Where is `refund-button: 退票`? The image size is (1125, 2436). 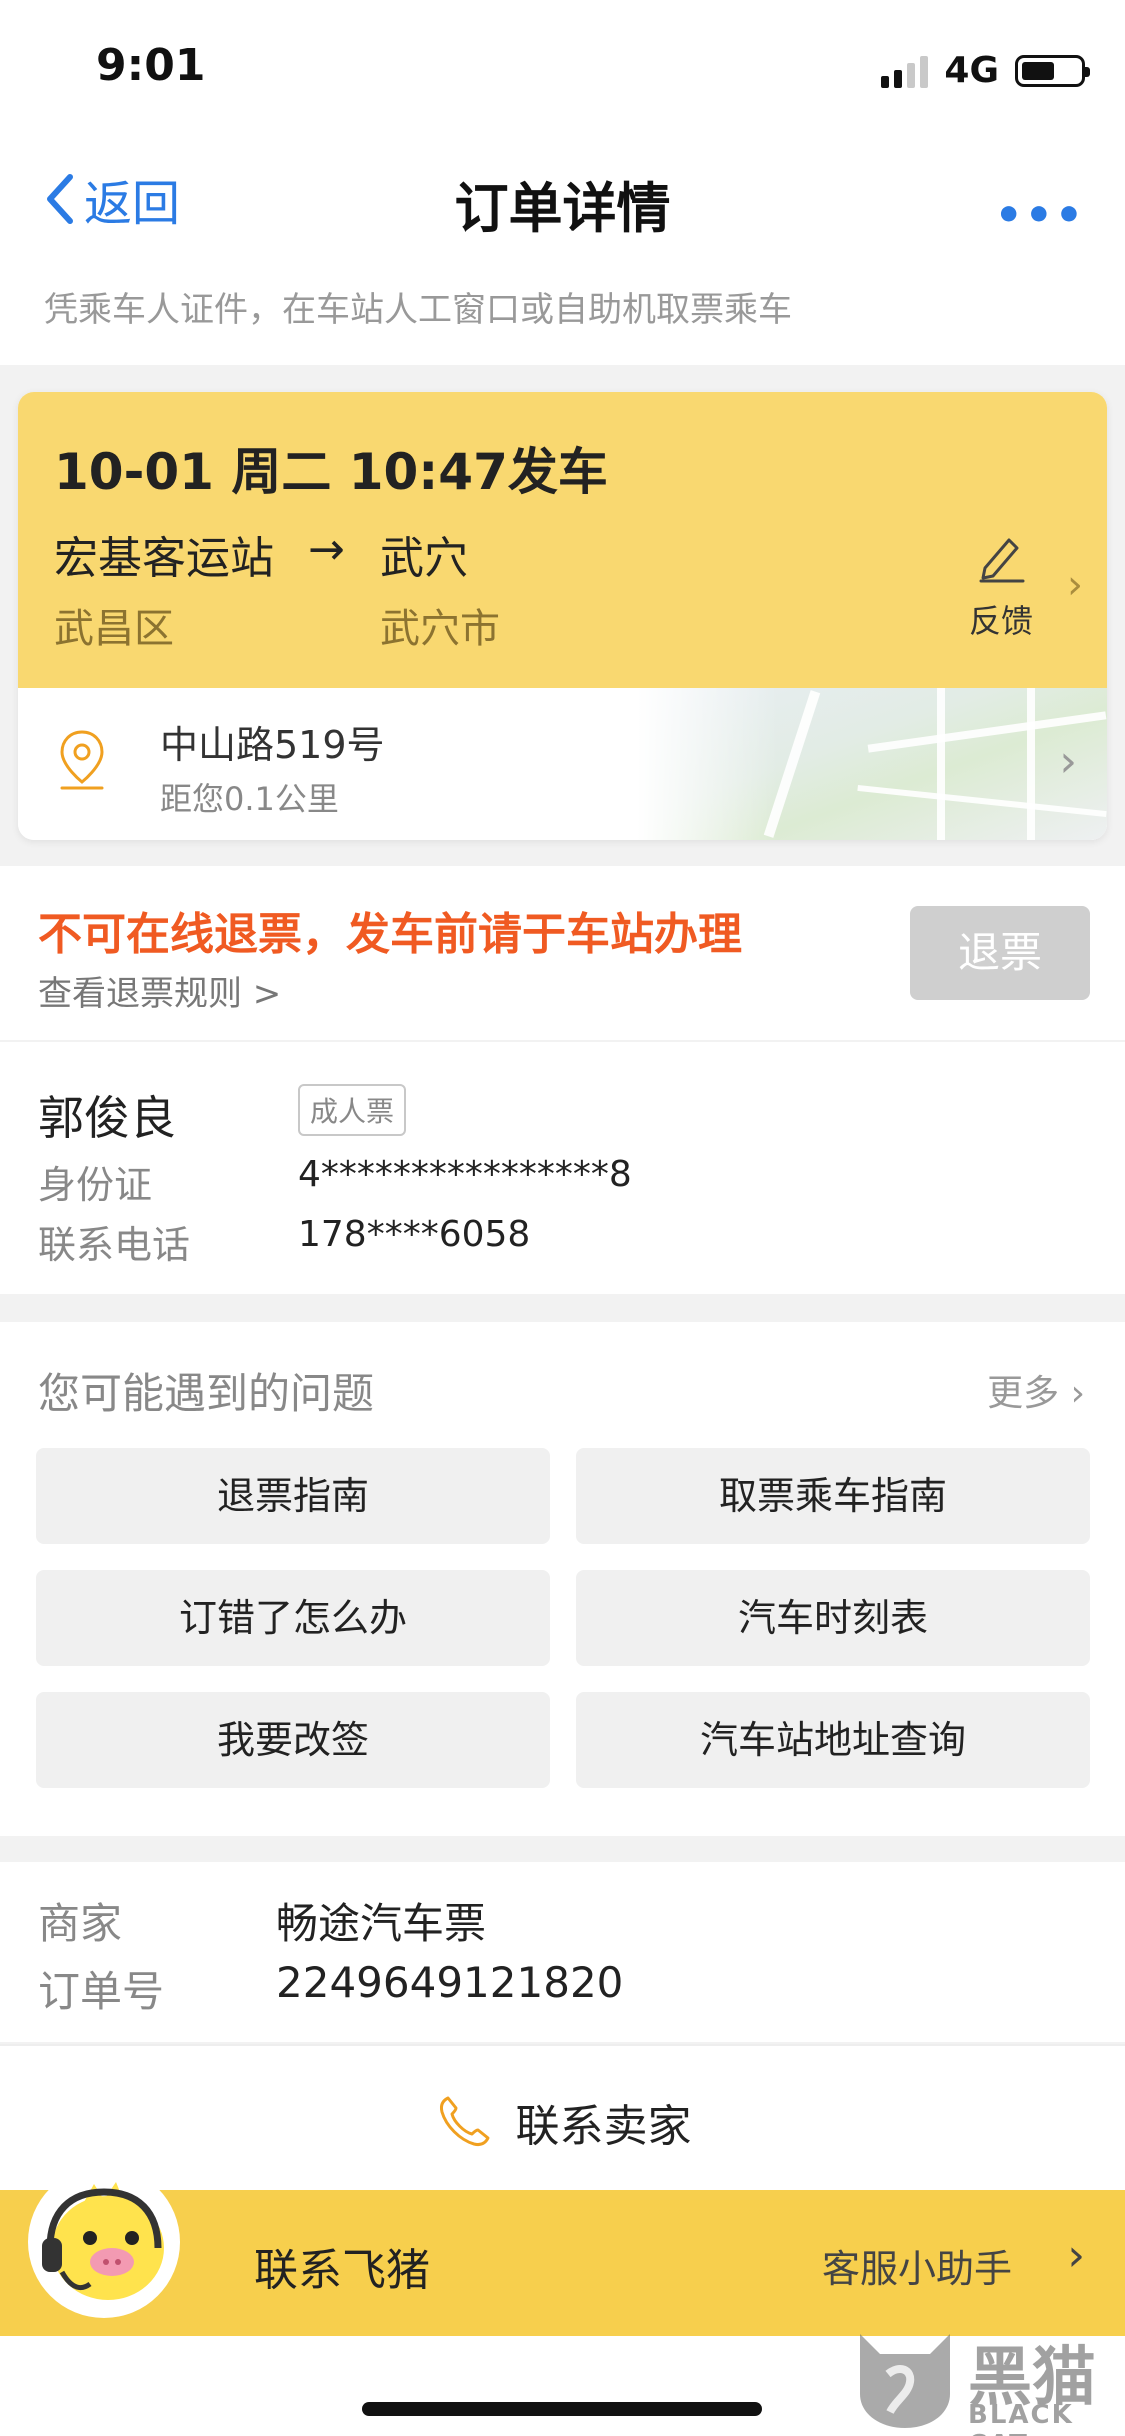 refund-button: 退票 is located at coordinates (1000, 953).